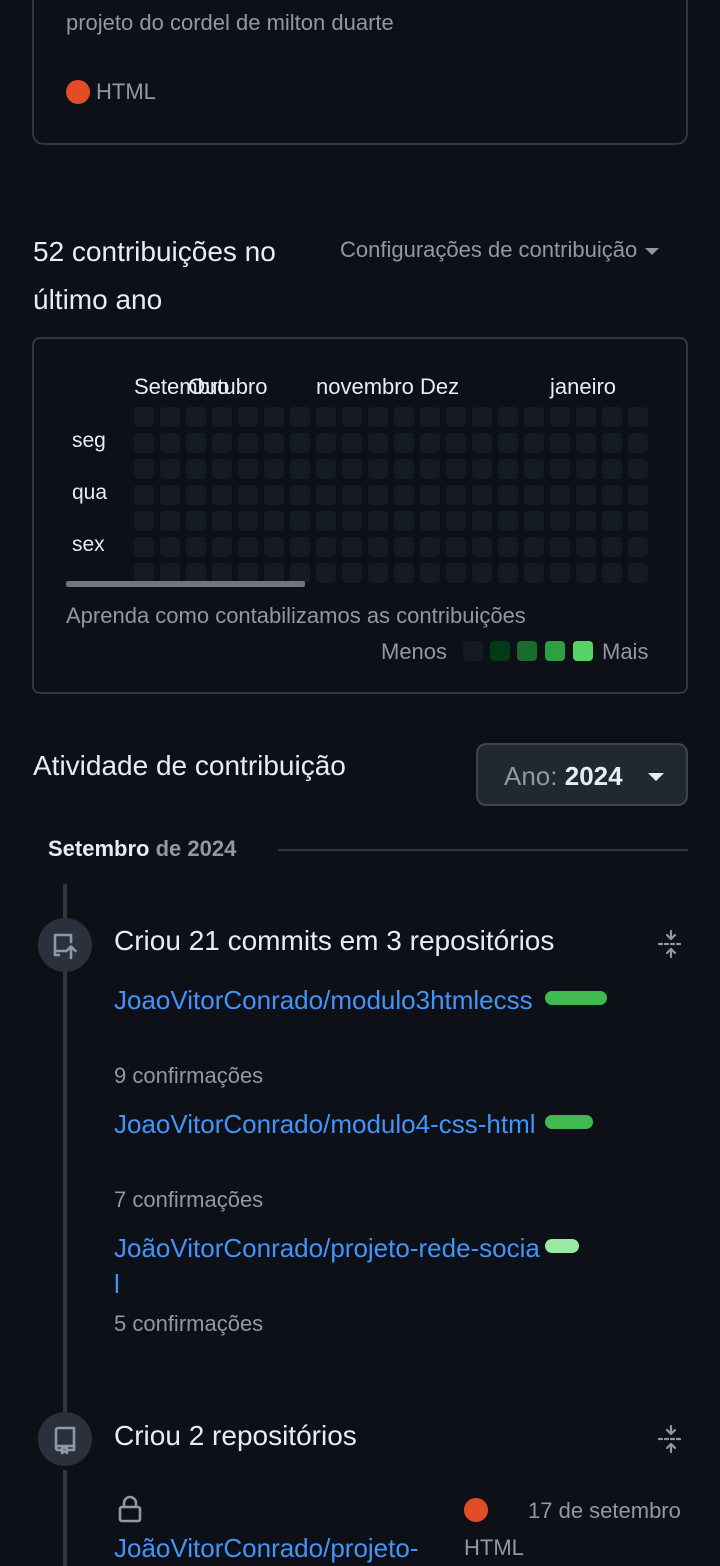  Describe the element at coordinates (185, 584) in the screenshot. I see `calendar-scrollbar` at that location.